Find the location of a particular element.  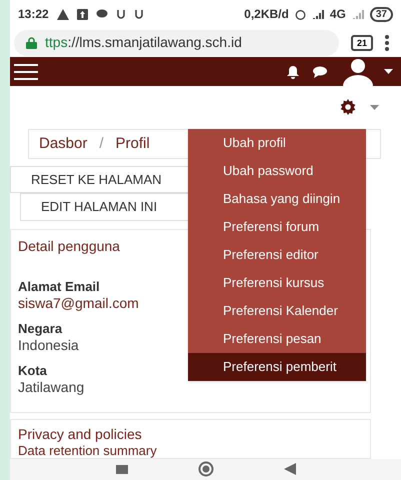

bell-icon is located at coordinates (293, 71).